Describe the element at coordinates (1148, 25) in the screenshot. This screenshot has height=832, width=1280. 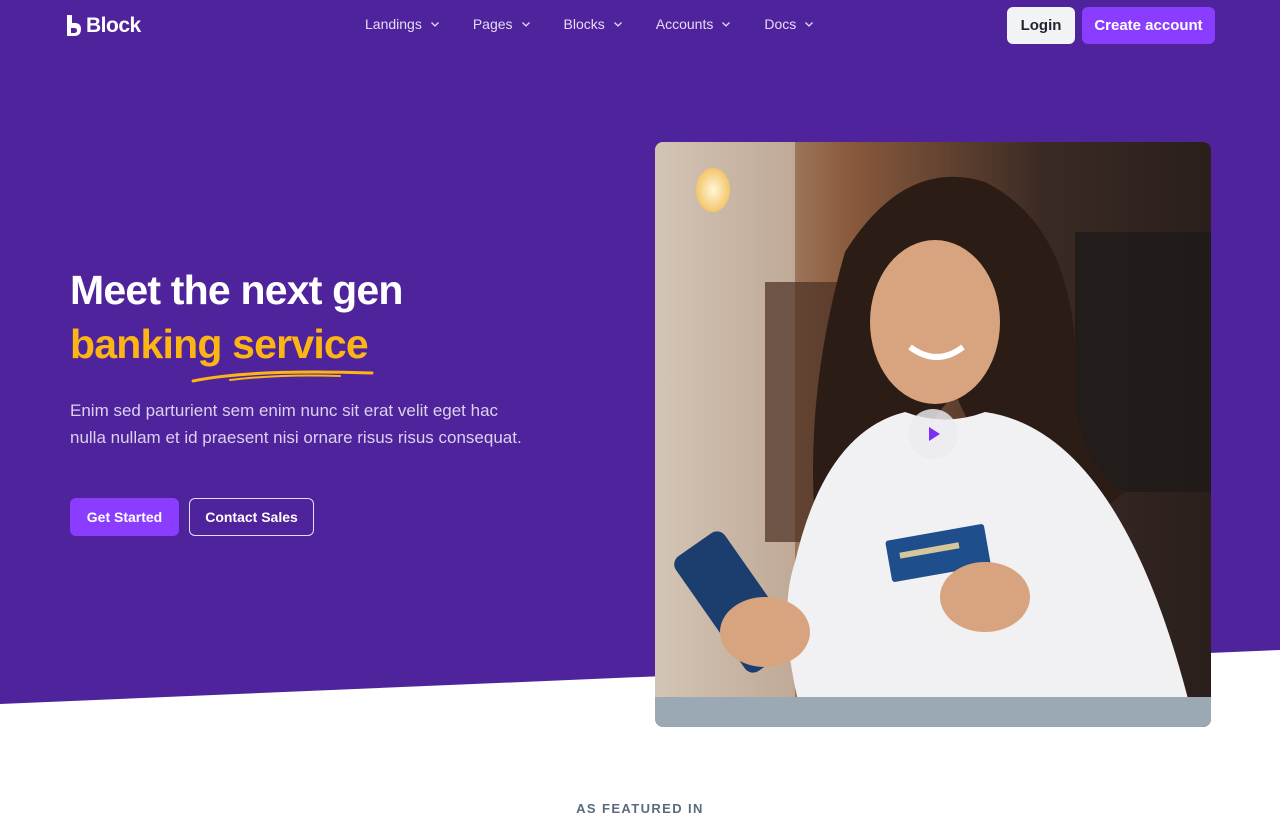
I see `create-account-button: Create account` at that location.